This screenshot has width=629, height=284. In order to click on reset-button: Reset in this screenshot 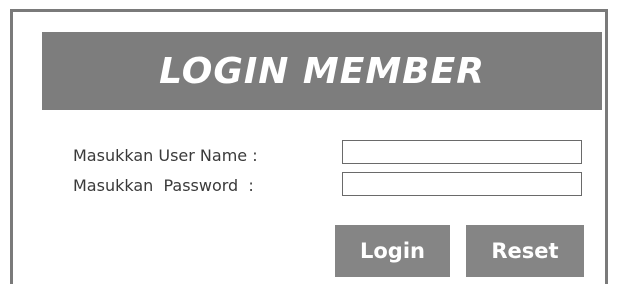, I will do `click(525, 251)`.